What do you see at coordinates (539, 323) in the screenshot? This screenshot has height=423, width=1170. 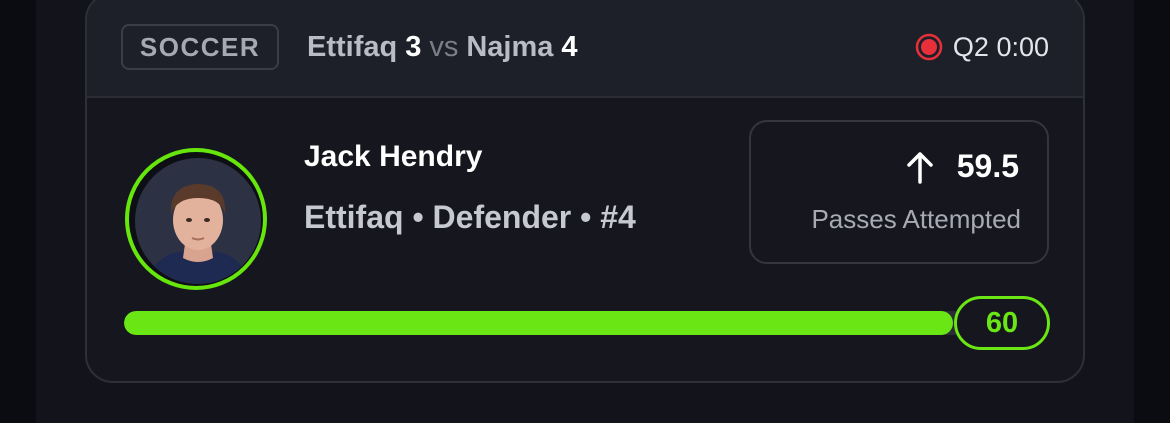 I see `progress-fill` at bounding box center [539, 323].